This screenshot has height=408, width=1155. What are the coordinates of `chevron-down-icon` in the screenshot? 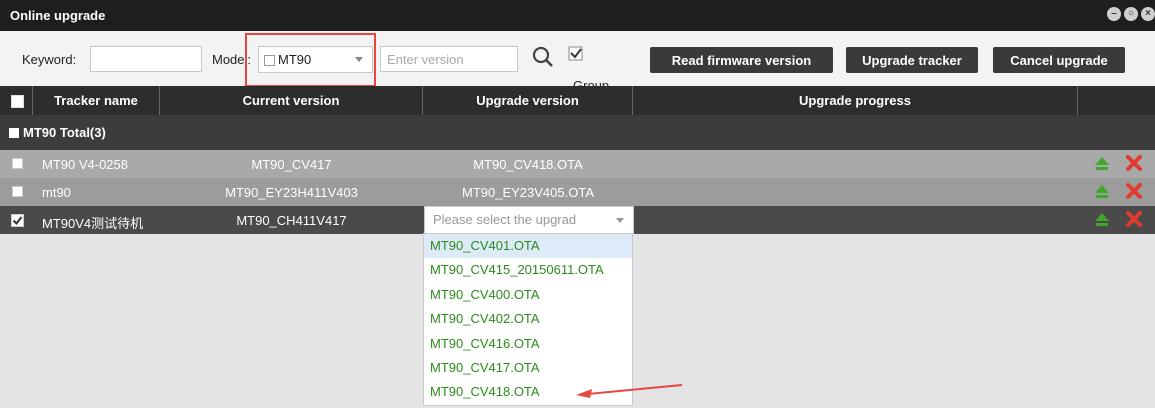 It's located at (620, 220).